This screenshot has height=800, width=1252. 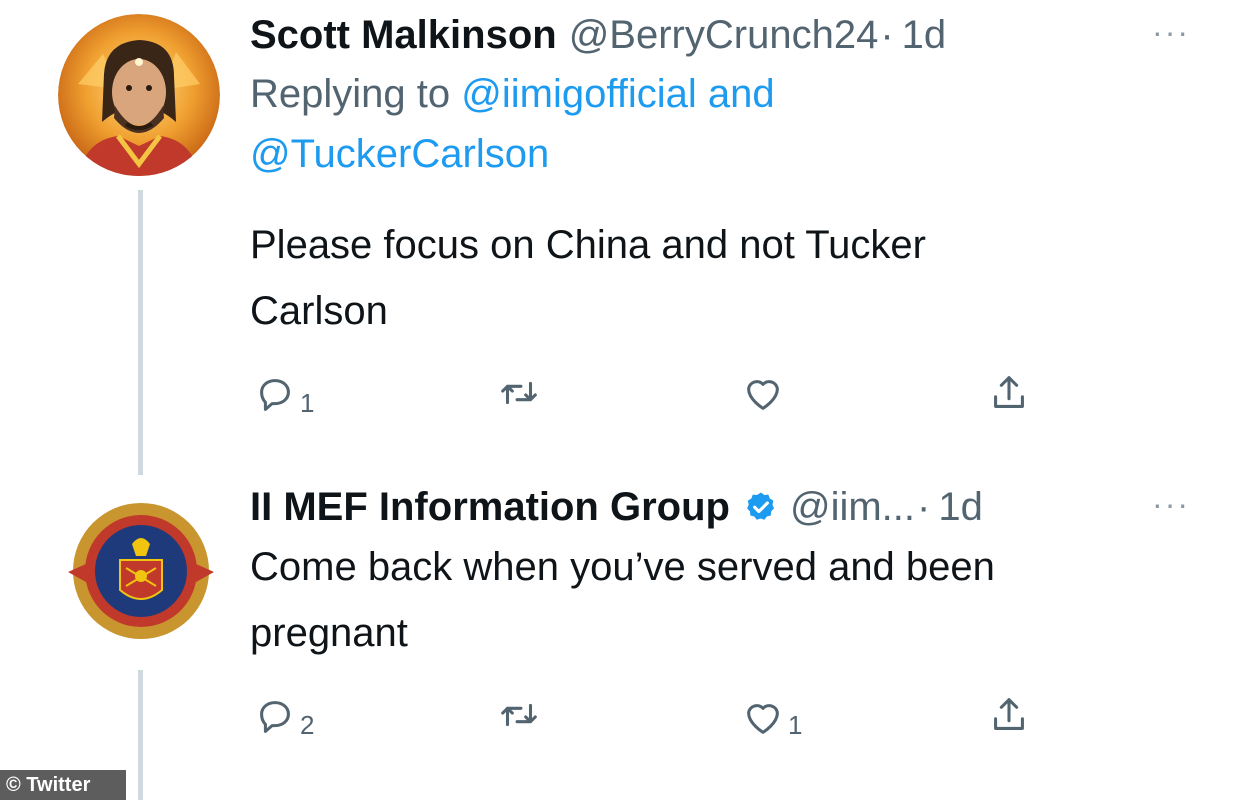 I want to click on tweet-header: Scott Malkinson @BerryCrunch24 · 1d, so click(x=723, y=35).